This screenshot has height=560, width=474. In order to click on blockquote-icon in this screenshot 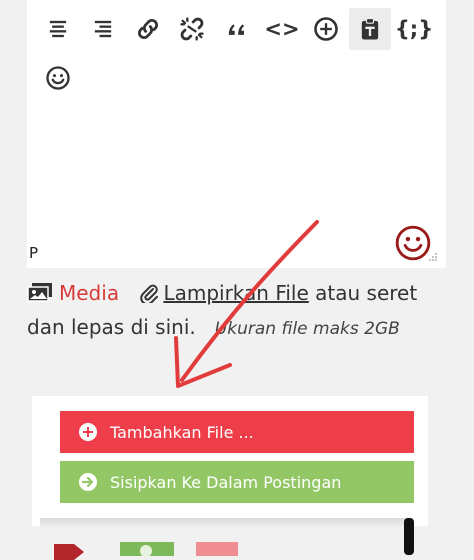, I will do `click(236, 29)`.